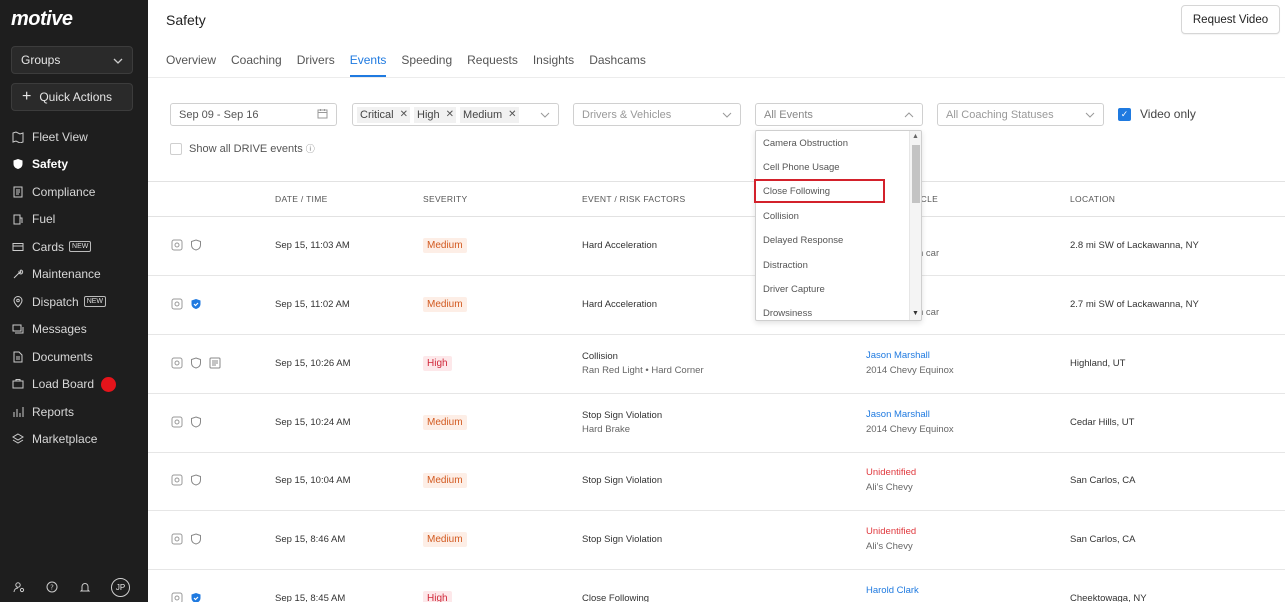  Describe the element at coordinates (489, 114) in the screenshot. I see `severity-chip-medium: Medium ✕` at that location.